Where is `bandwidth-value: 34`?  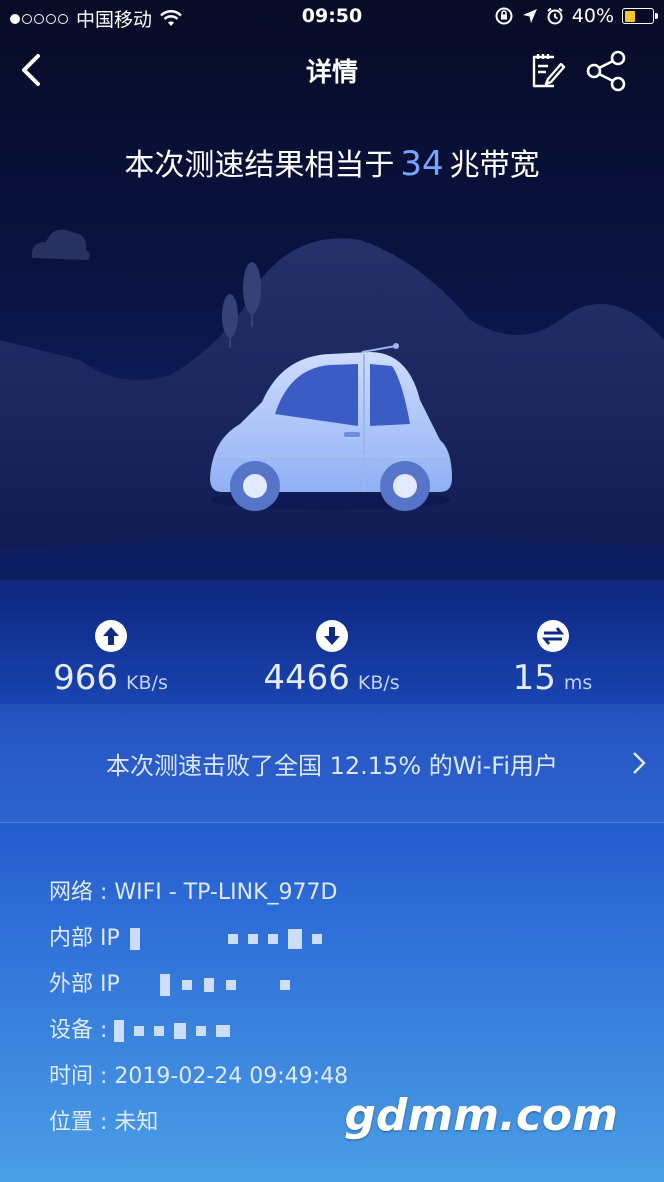 bandwidth-value: 34 is located at coordinates (422, 164).